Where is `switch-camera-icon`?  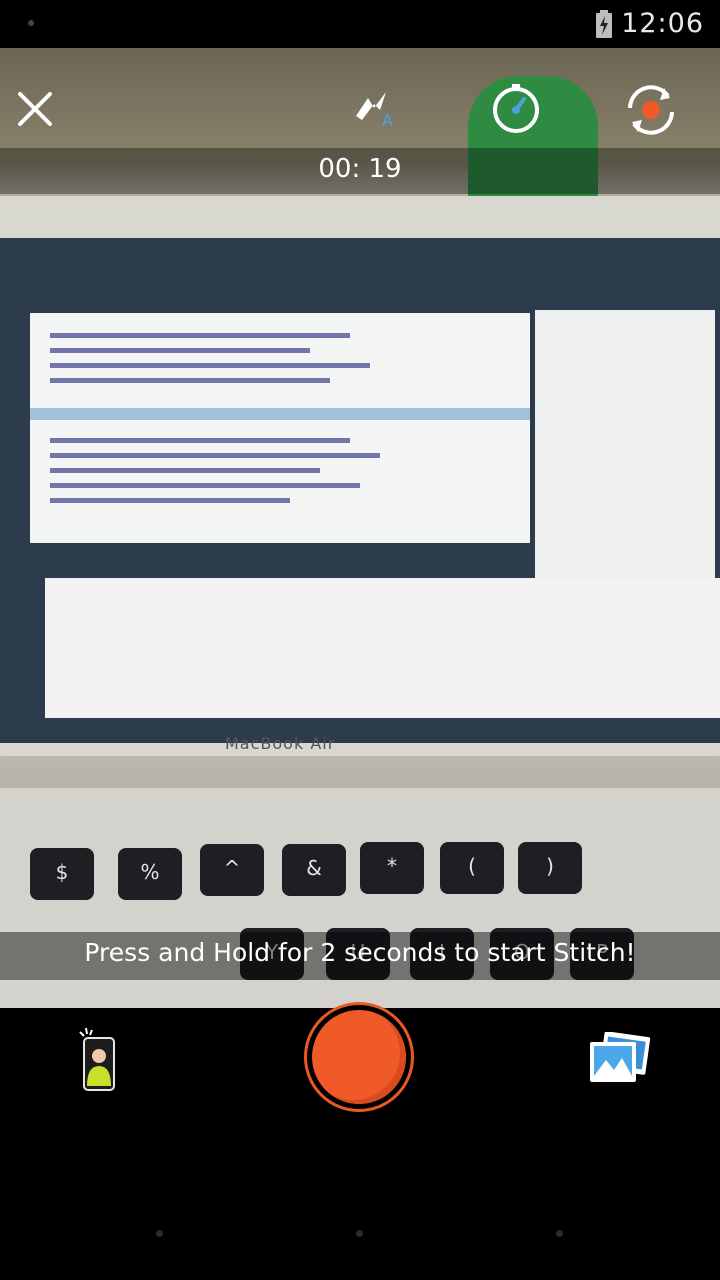
switch-camera-icon is located at coordinates (651, 110).